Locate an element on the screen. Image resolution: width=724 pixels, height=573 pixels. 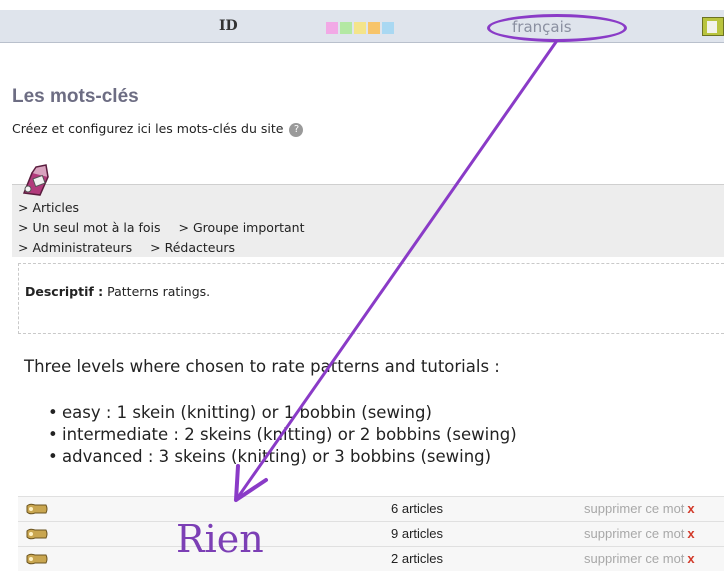
language-selector: français is located at coordinates (542, 27).